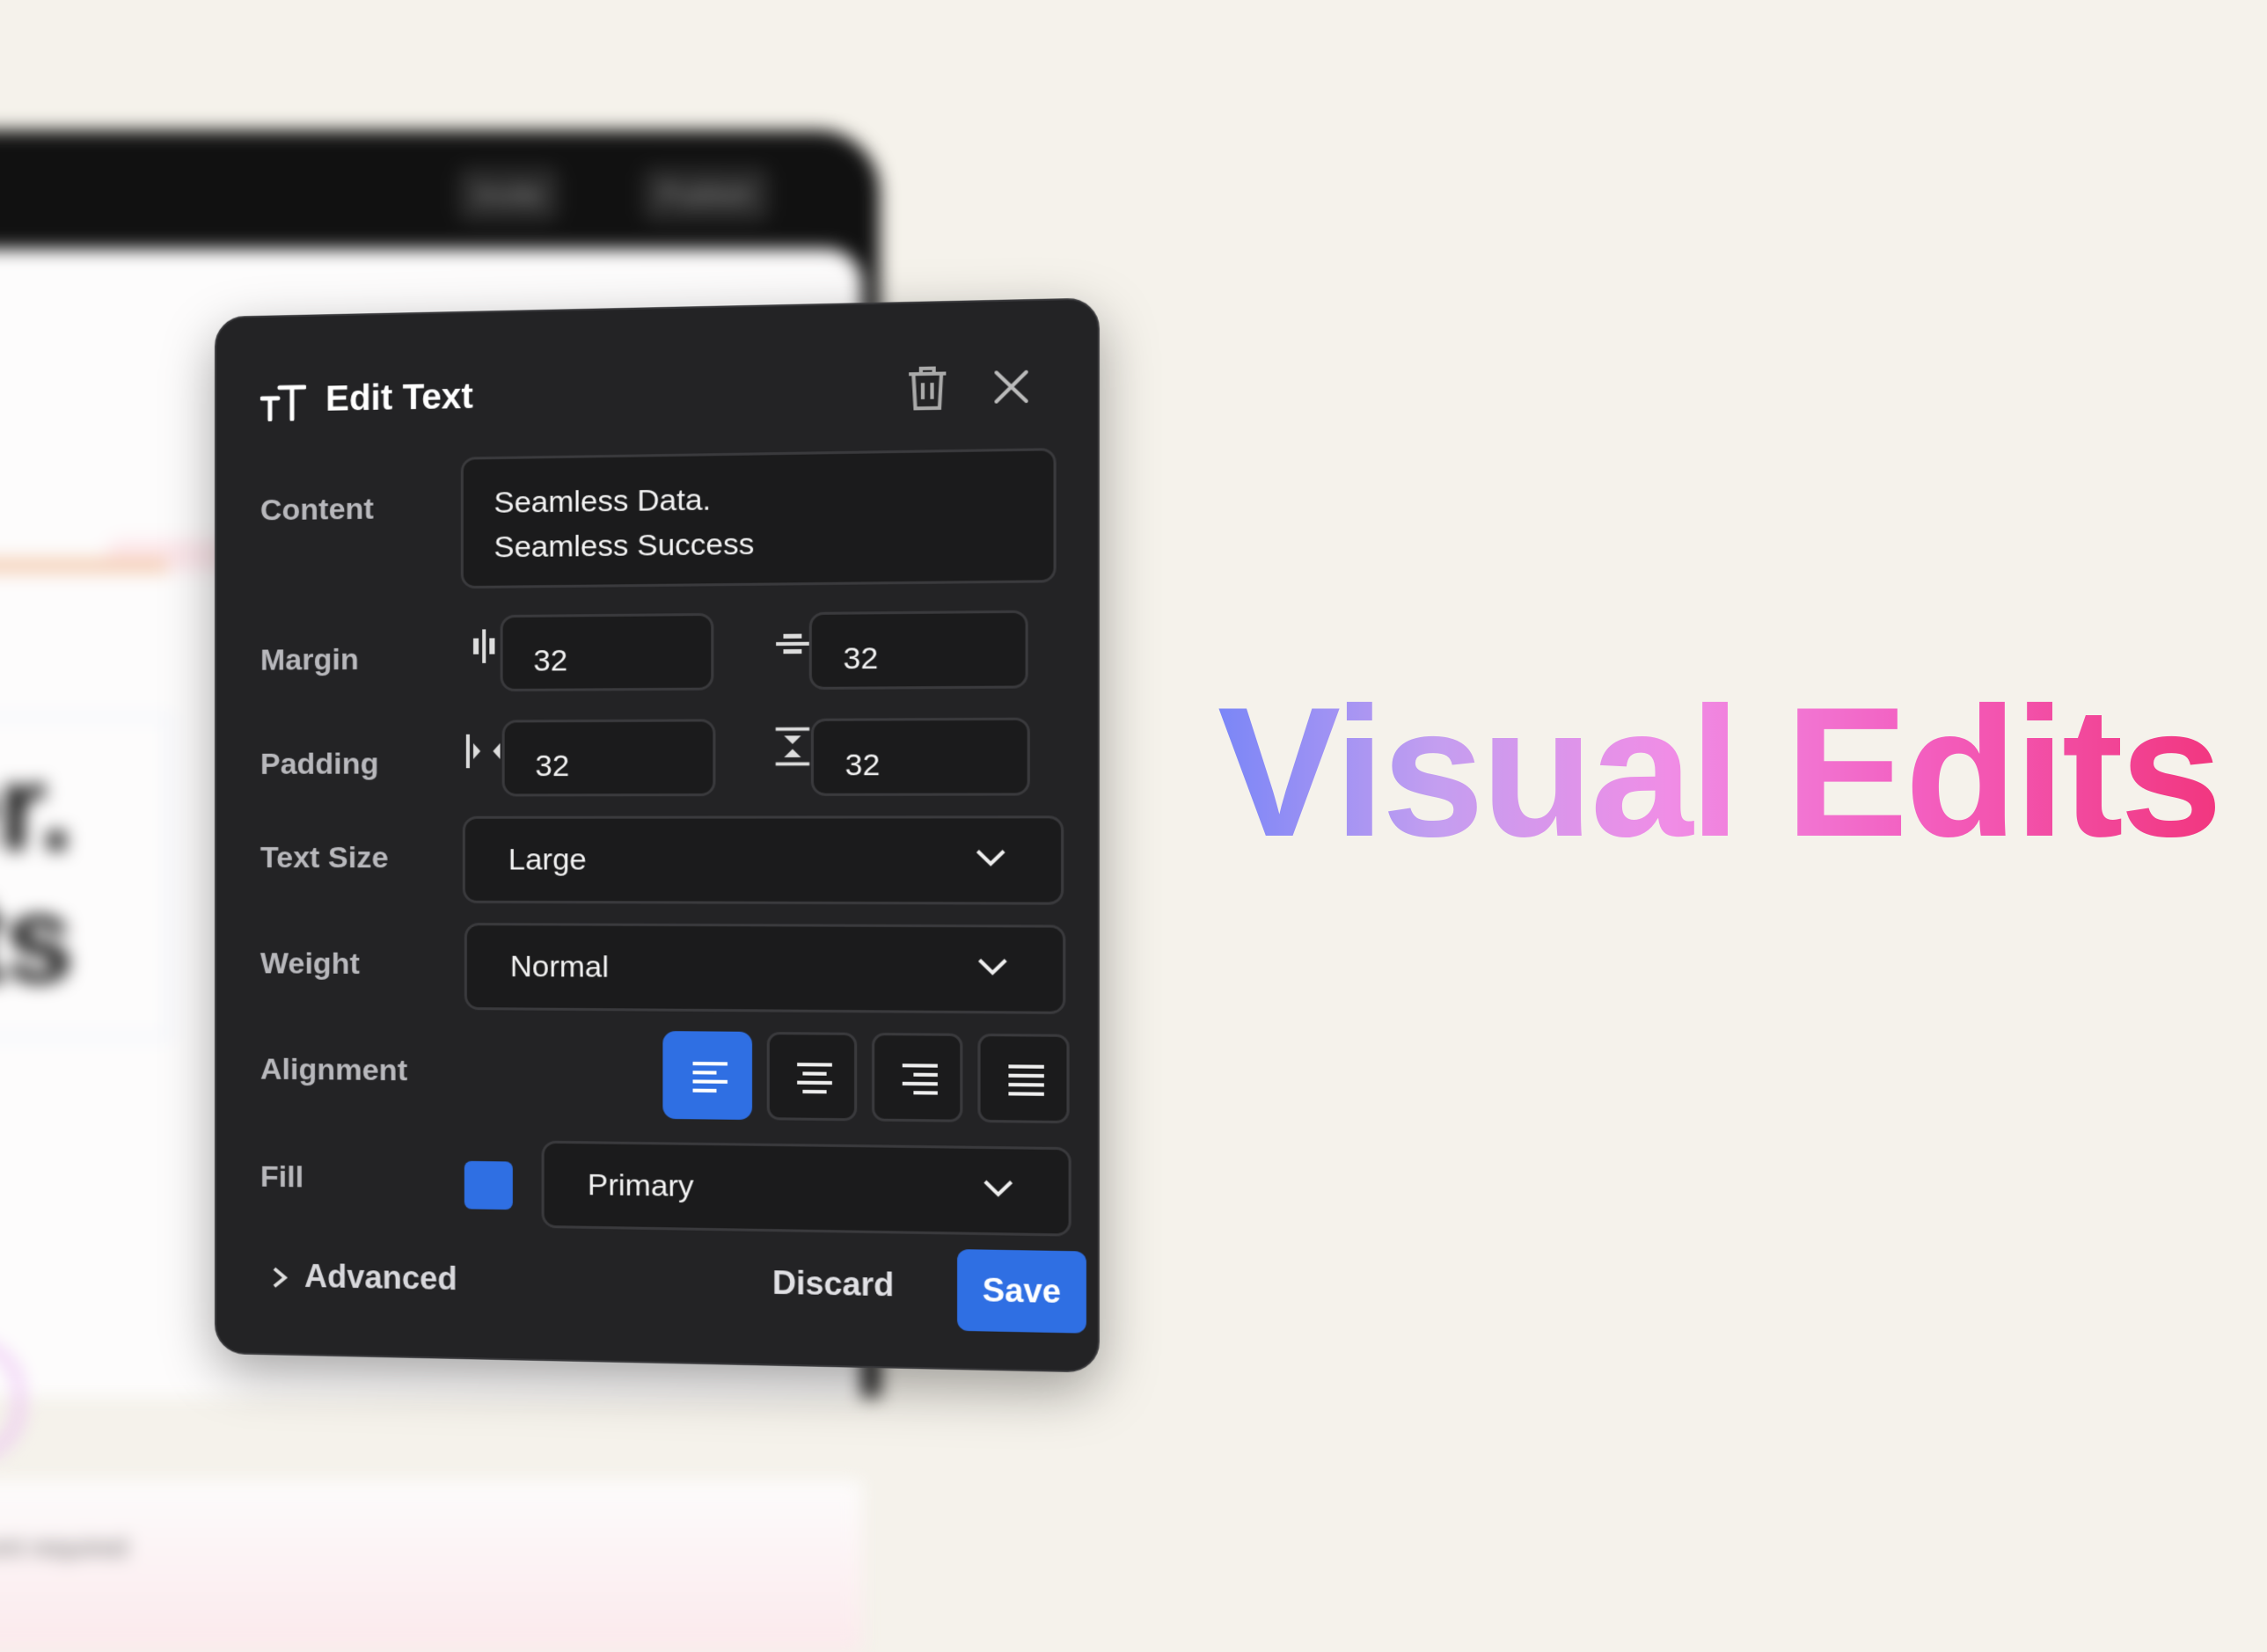 Image resolution: width=2267 pixels, height=1652 pixels. What do you see at coordinates (920, 756) in the screenshot?
I see `padding-vertical-input: 32` at bounding box center [920, 756].